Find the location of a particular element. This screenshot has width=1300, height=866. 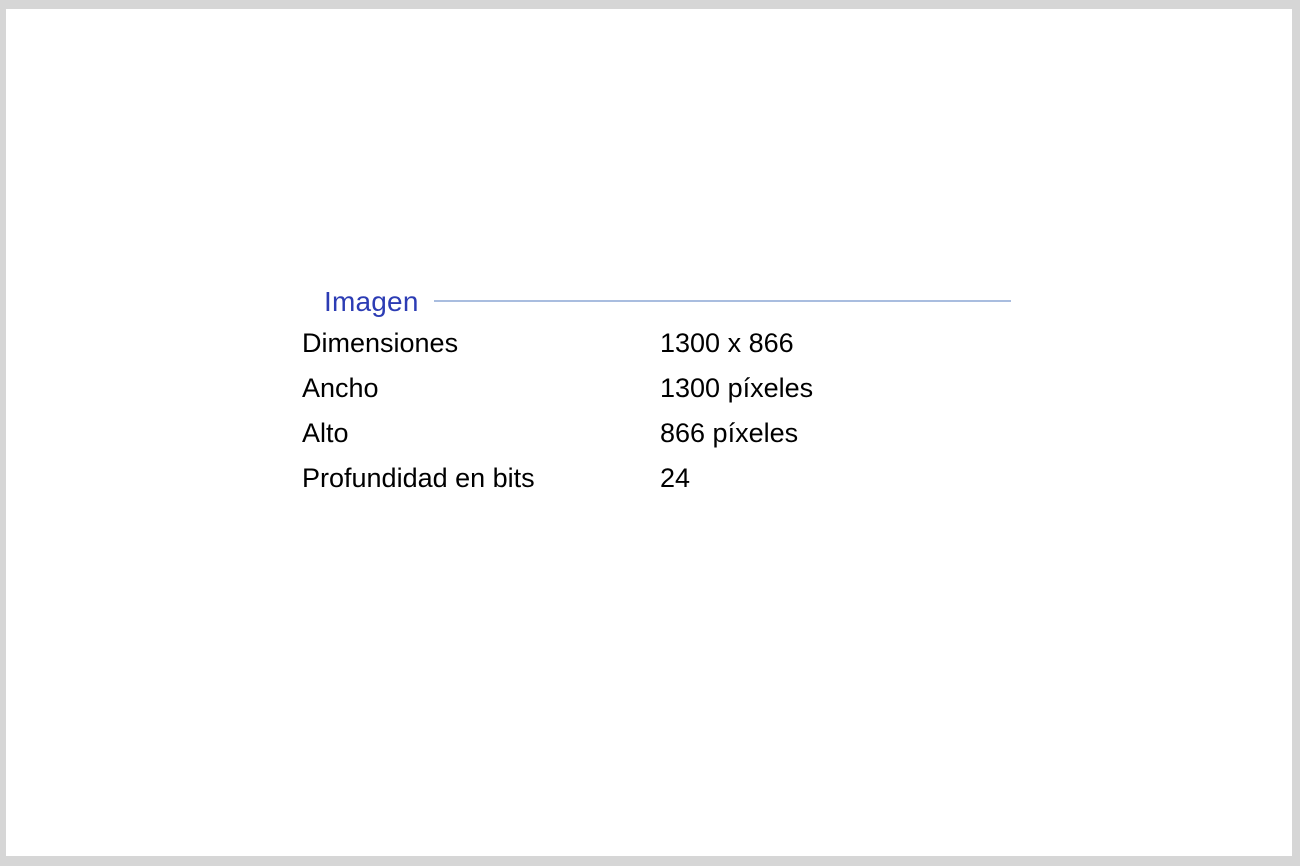

property-value: 1300 x 866 is located at coordinates (727, 343).